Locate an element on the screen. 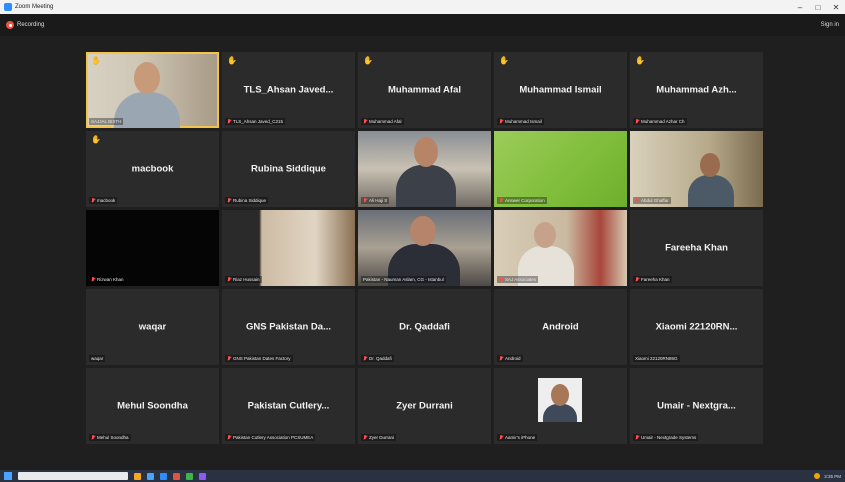 The width and height of the screenshot is (845, 482). participant-tile: Zyer Durrani Zyer Durrani is located at coordinates (424, 406).